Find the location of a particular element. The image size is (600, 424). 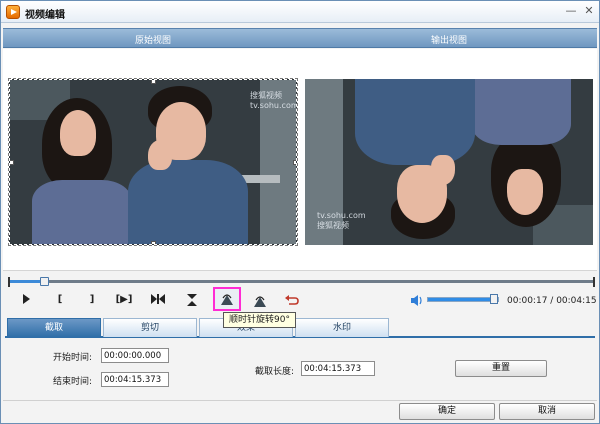

end-time-input is located at coordinates (135, 379).